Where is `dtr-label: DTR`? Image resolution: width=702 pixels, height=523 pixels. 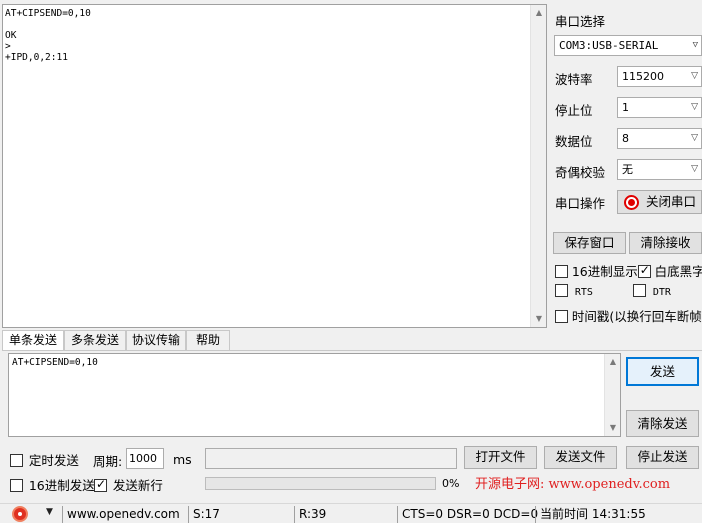
dtr-label: DTR is located at coordinates (661, 292).